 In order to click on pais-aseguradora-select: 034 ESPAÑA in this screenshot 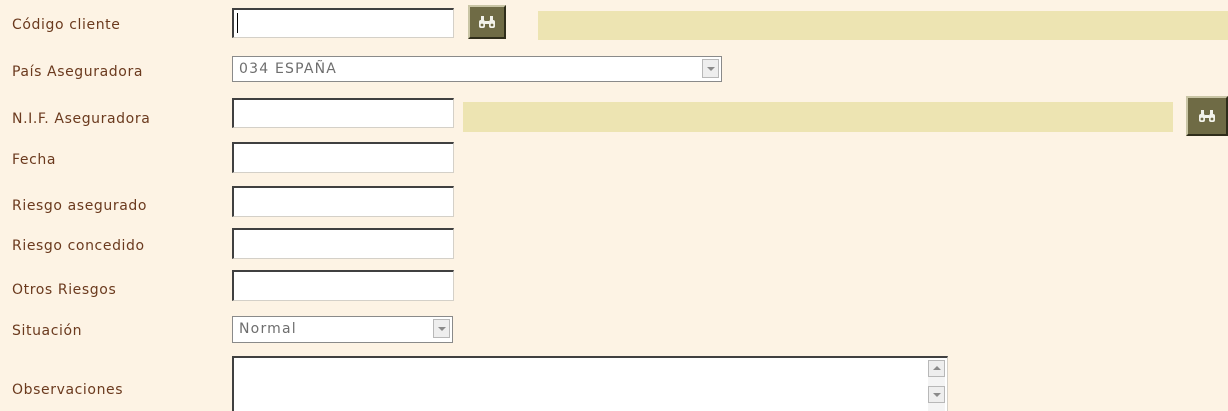, I will do `click(477, 69)`.